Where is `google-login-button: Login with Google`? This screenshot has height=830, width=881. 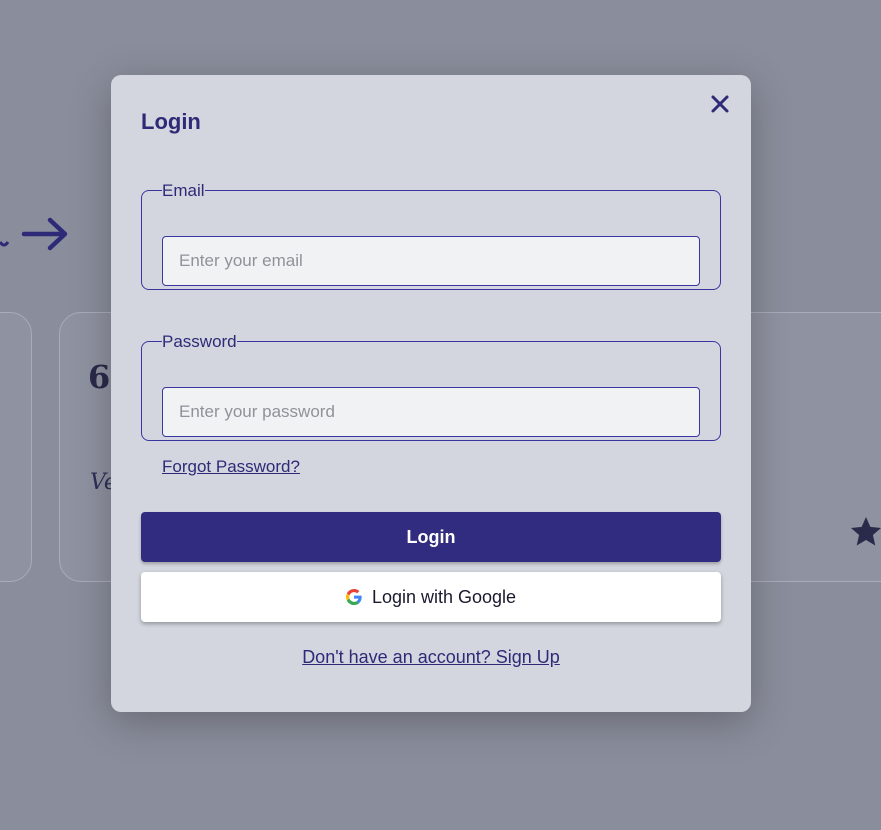
google-login-button: Login with Google is located at coordinates (431, 597).